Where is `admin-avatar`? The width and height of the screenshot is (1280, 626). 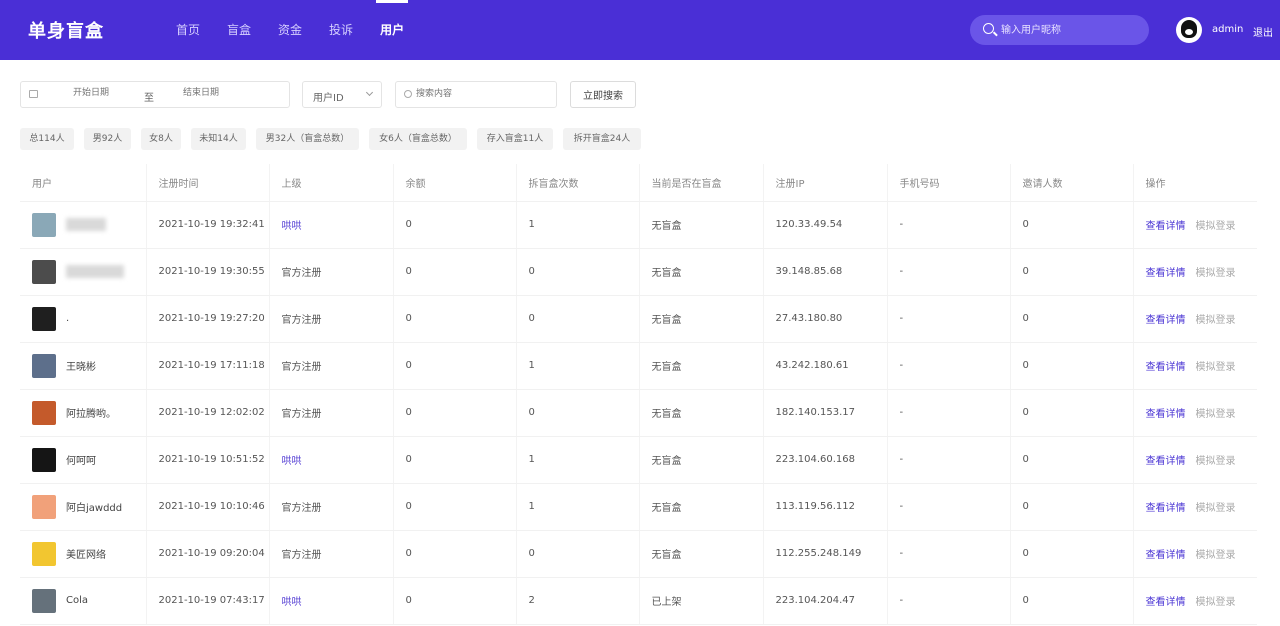 admin-avatar is located at coordinates (1189, 30).